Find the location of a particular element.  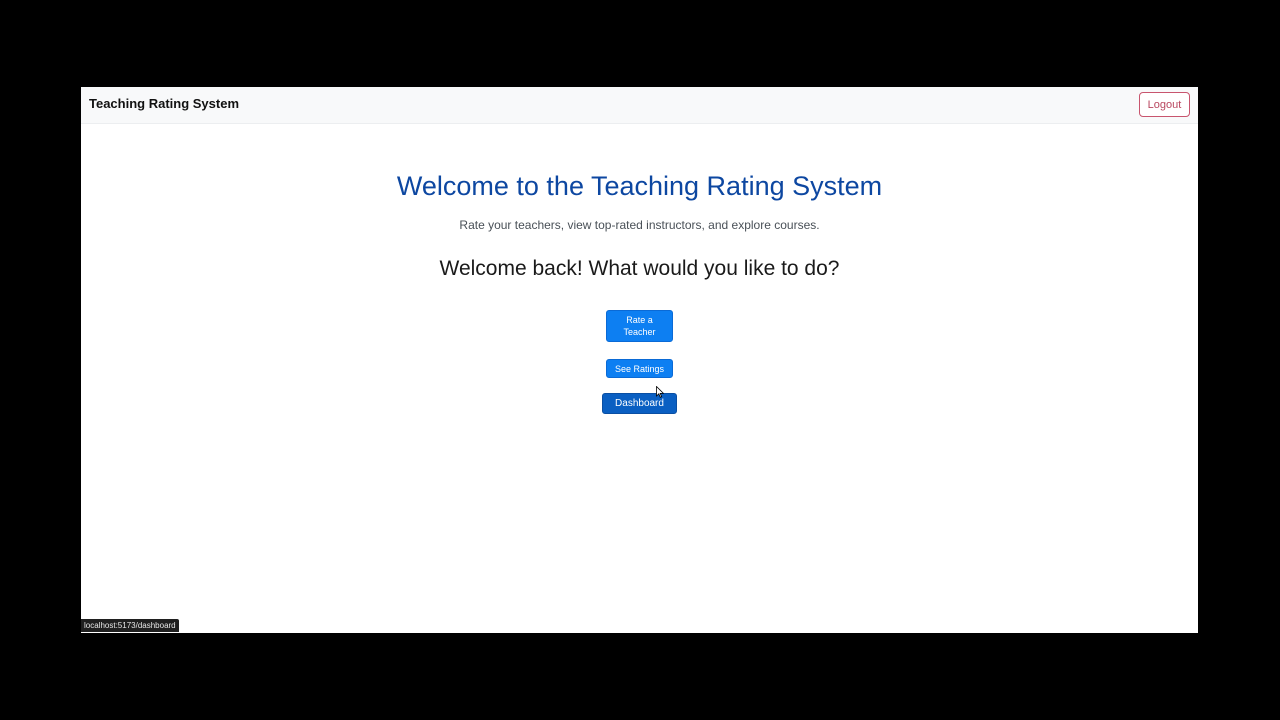

logout-button: Logout is located at coordinates (1164, 104).